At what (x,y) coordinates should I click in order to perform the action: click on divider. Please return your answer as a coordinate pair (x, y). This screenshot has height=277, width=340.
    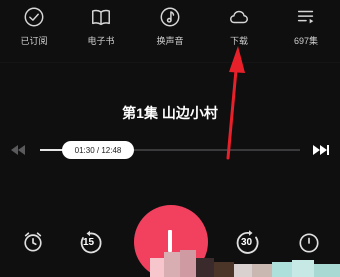
    Looking at the image, I should click on (170, 62).